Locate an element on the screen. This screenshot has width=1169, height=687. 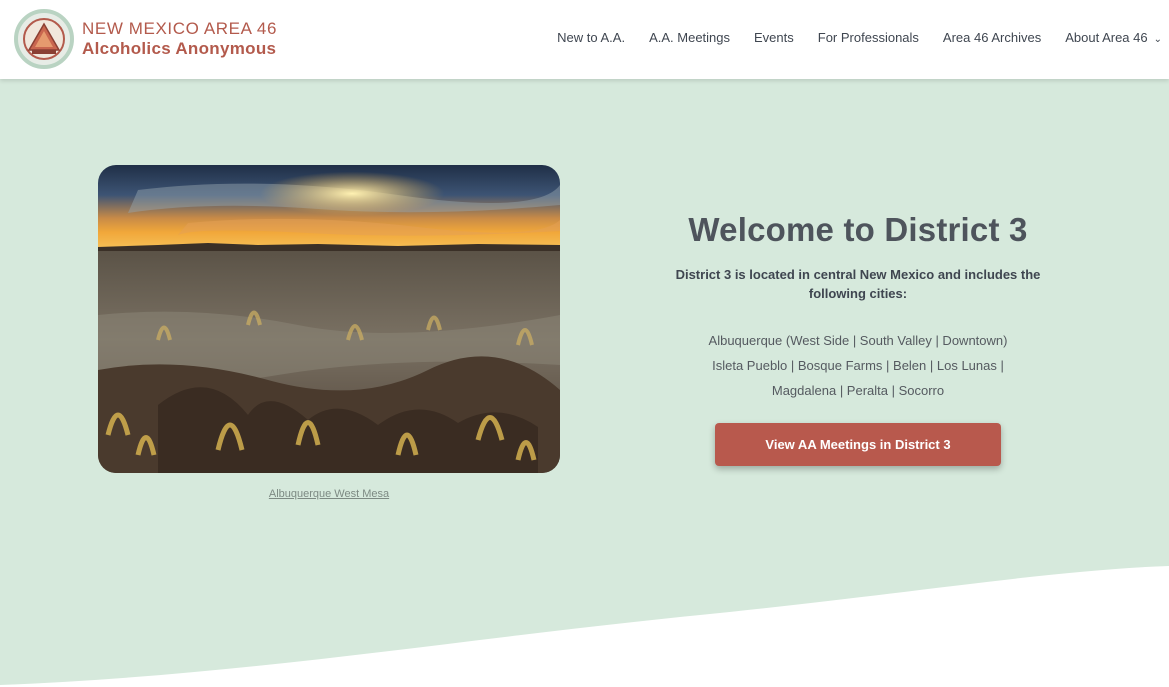
hero-photo-caption: Albuquerque West Mesa is located at coordinates (329, 494).